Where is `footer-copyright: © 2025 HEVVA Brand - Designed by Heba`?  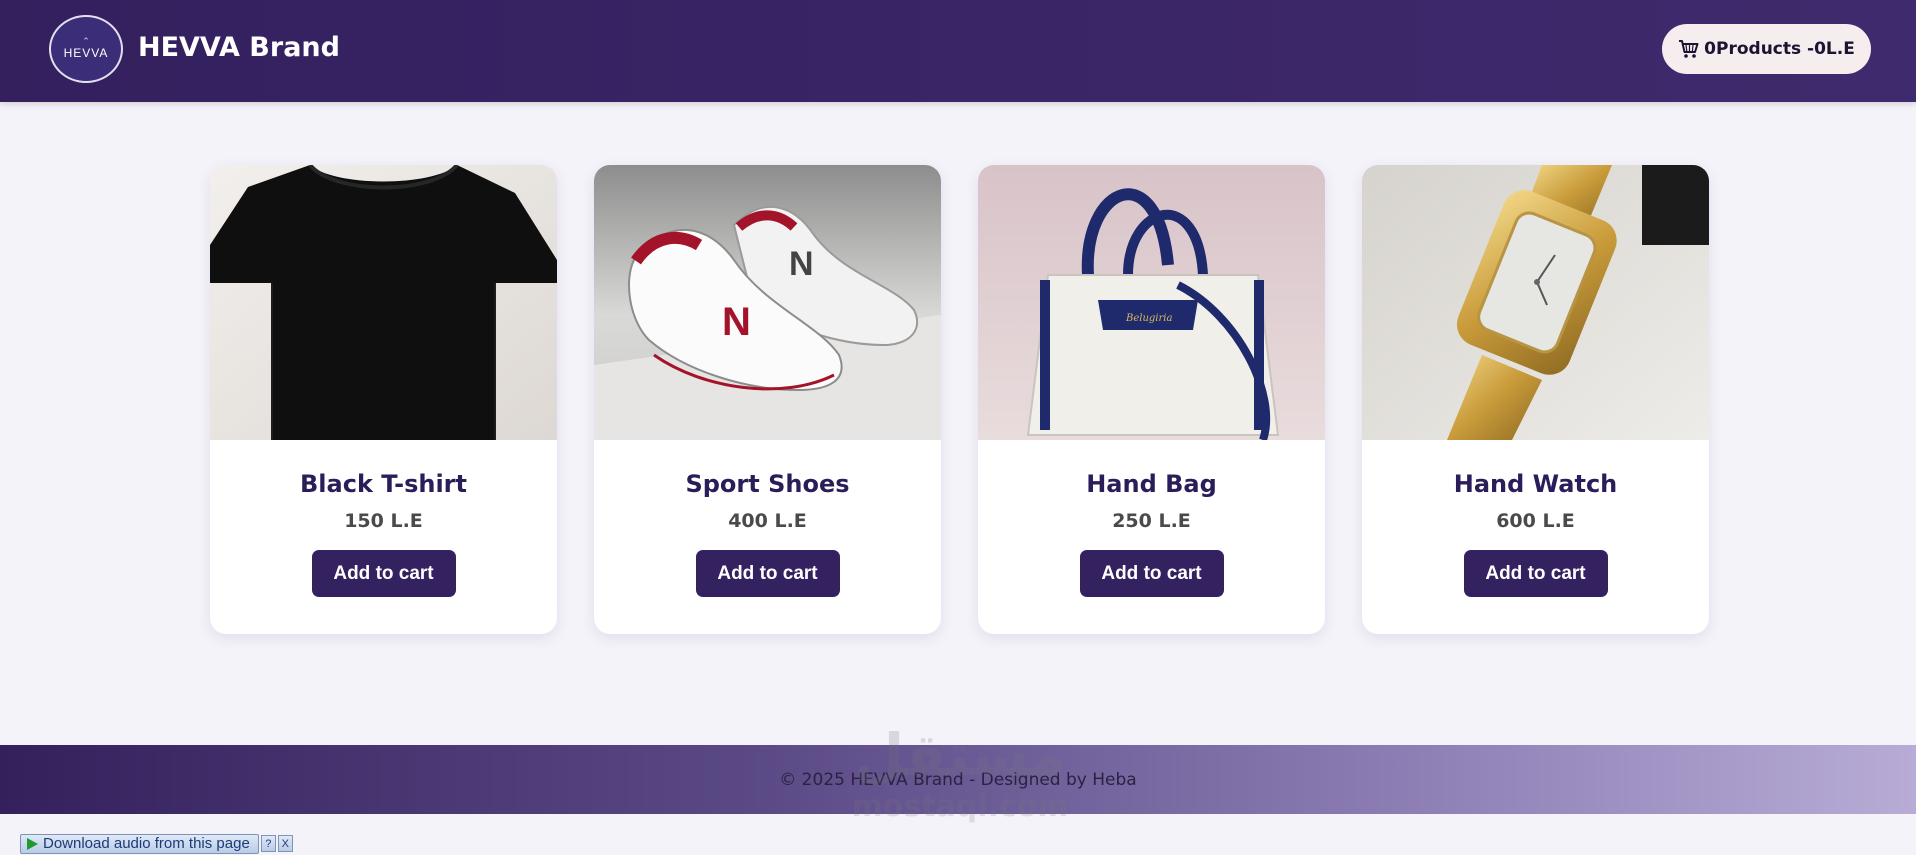
footer-copyright: © 2025 HEVVA Brand - Designed by Heba is located at coordinates (958, 779).